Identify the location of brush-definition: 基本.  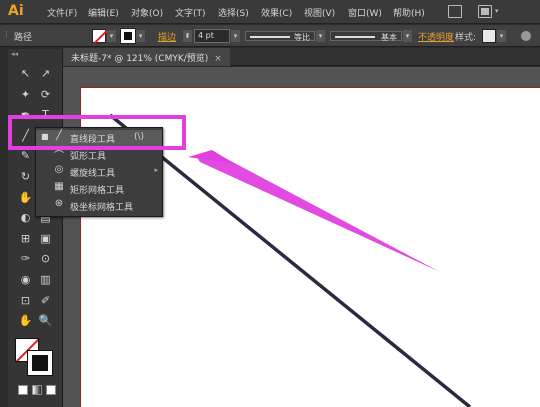
(366, 36).